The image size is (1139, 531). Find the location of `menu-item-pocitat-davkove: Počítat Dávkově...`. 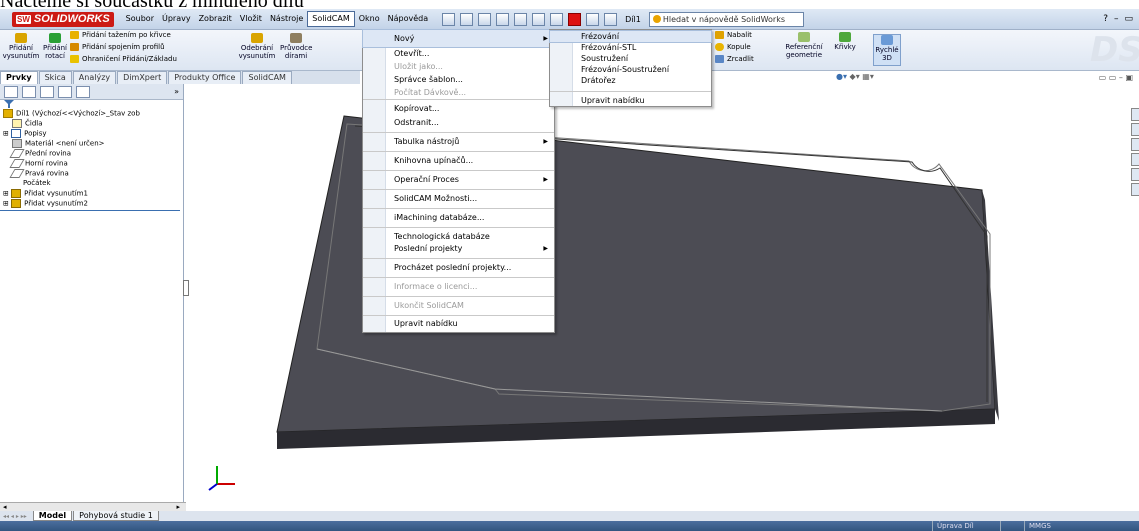

menu-item-pocitat-davkove: Počítat Dávkově... is located at coordinates (458, 93).